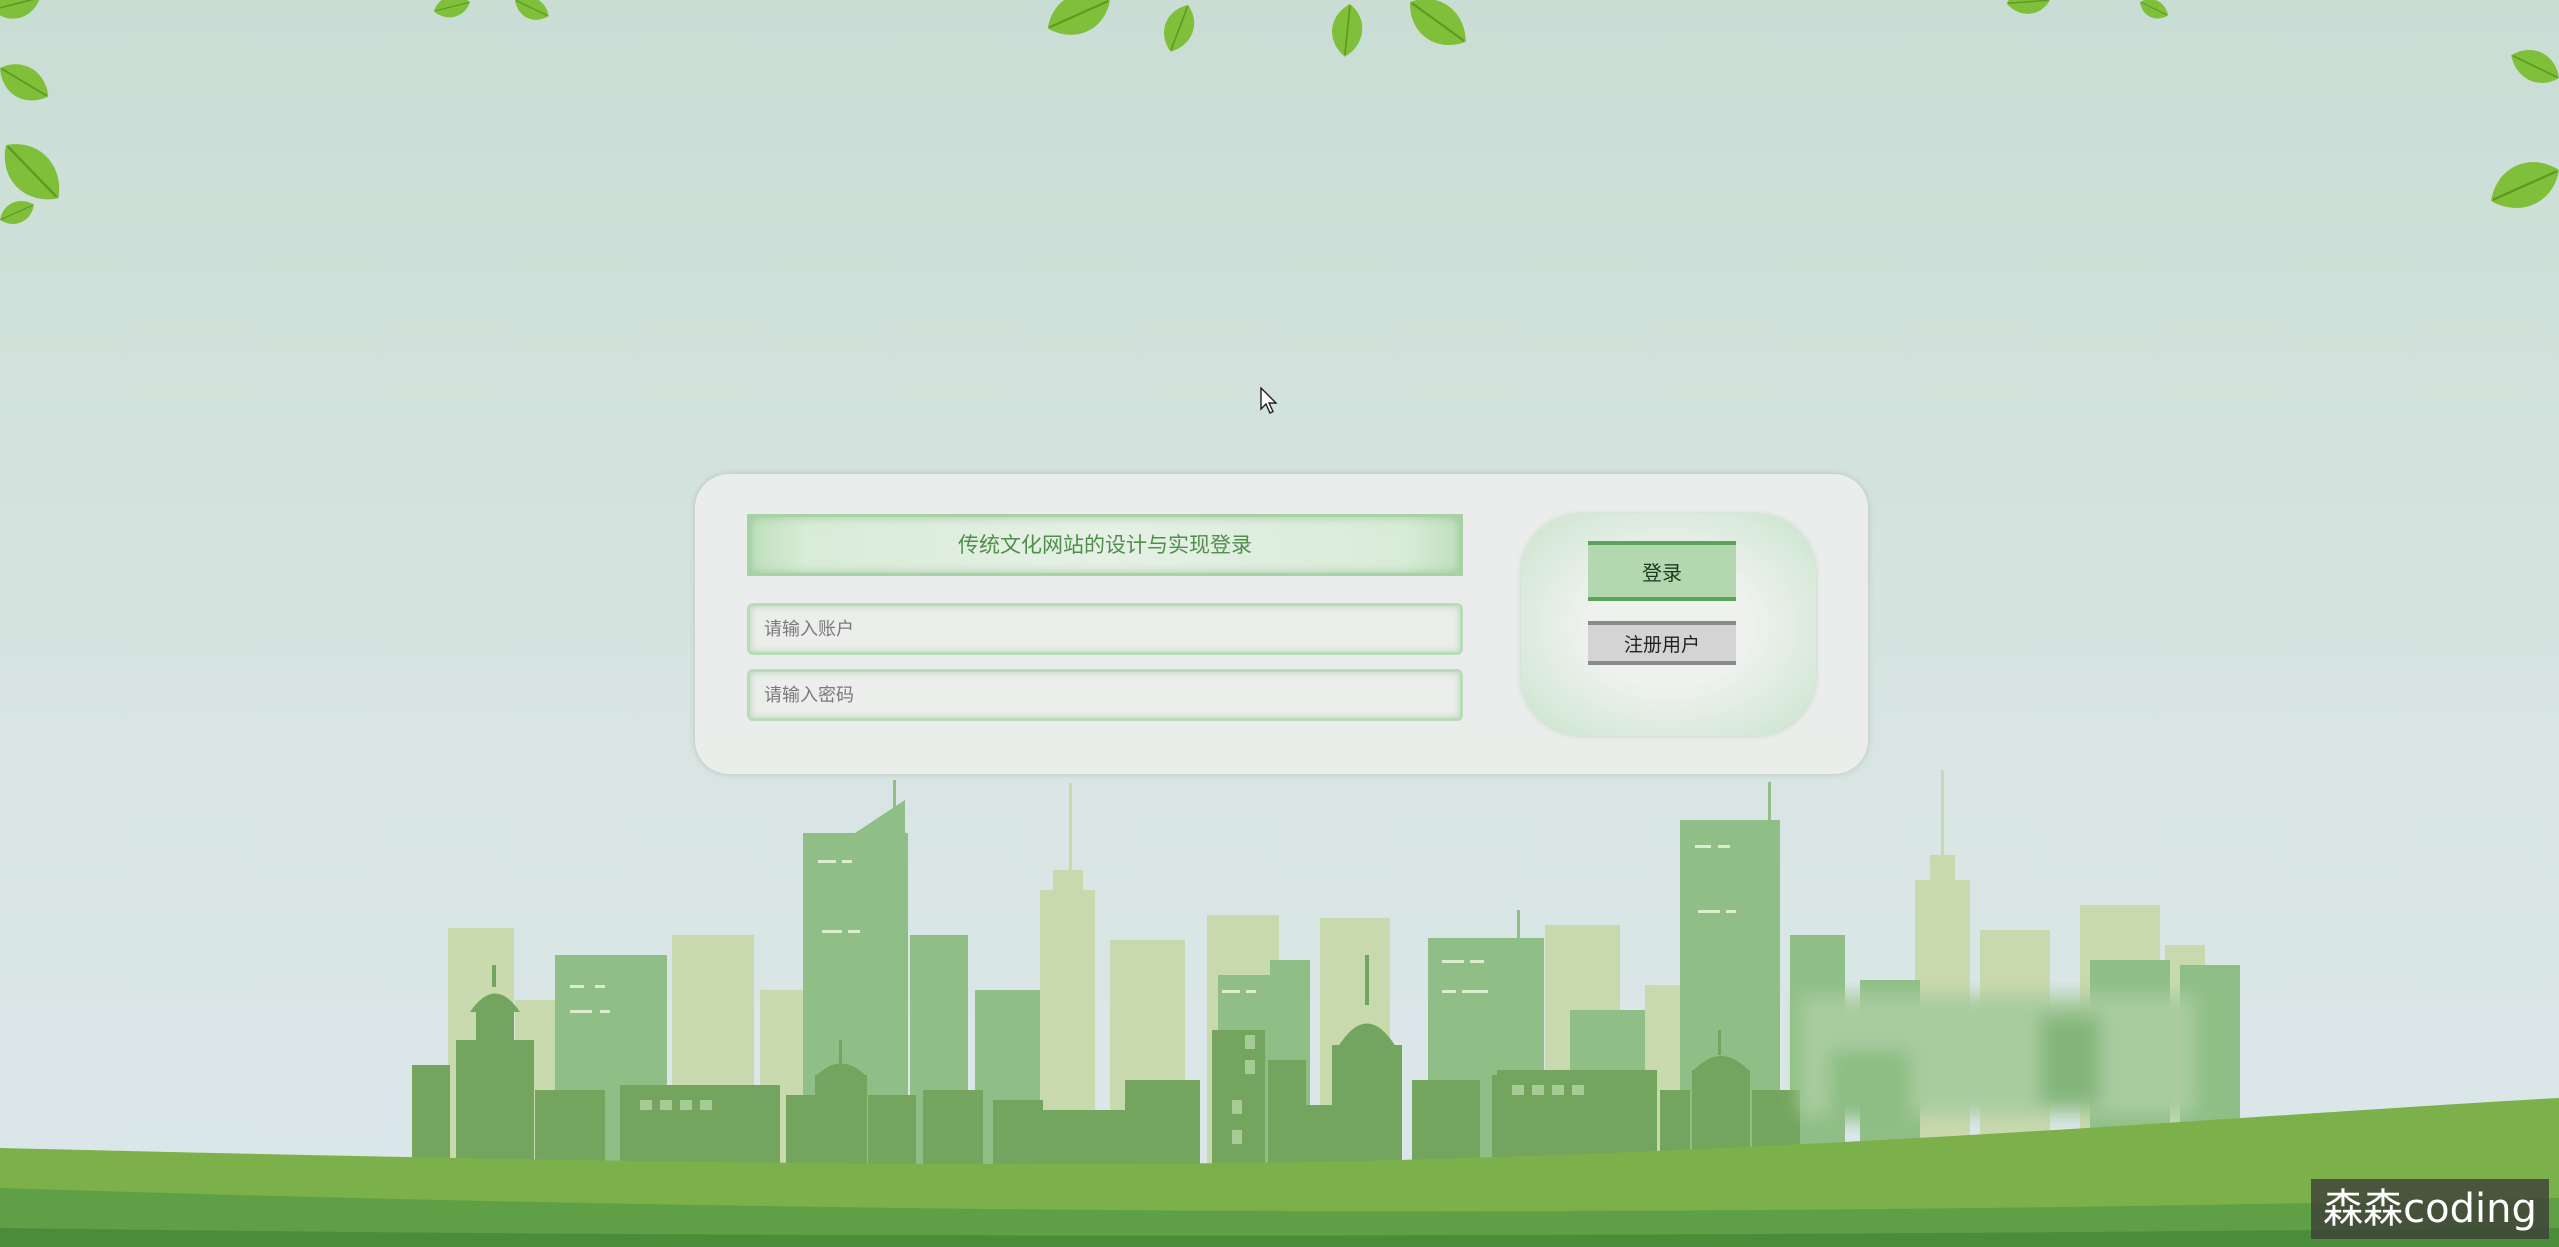 The width and height of the screenshot is (2559, 1247). What do you see at coordinates (1662, 643) in the screenshot?
I see `register-button: 注册用户` at bounding box center [1662, 643].